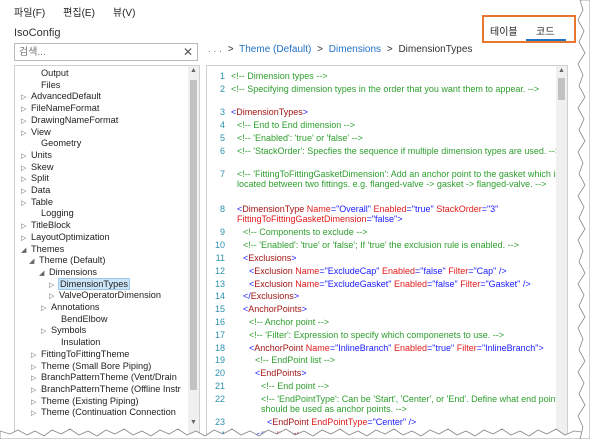 This screenshot has width=590, height=439. I want to click on menu-view: 뷰(V), so click(124, 11).